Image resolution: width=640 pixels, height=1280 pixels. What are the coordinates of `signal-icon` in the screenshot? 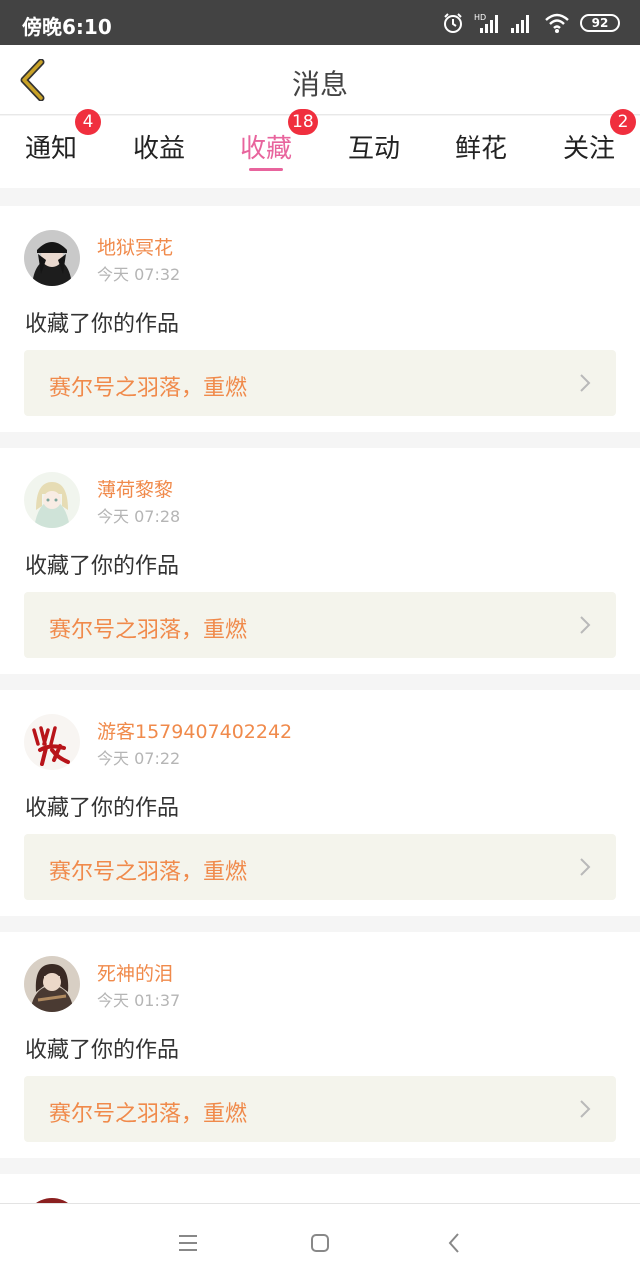 It's located at (520, 24).